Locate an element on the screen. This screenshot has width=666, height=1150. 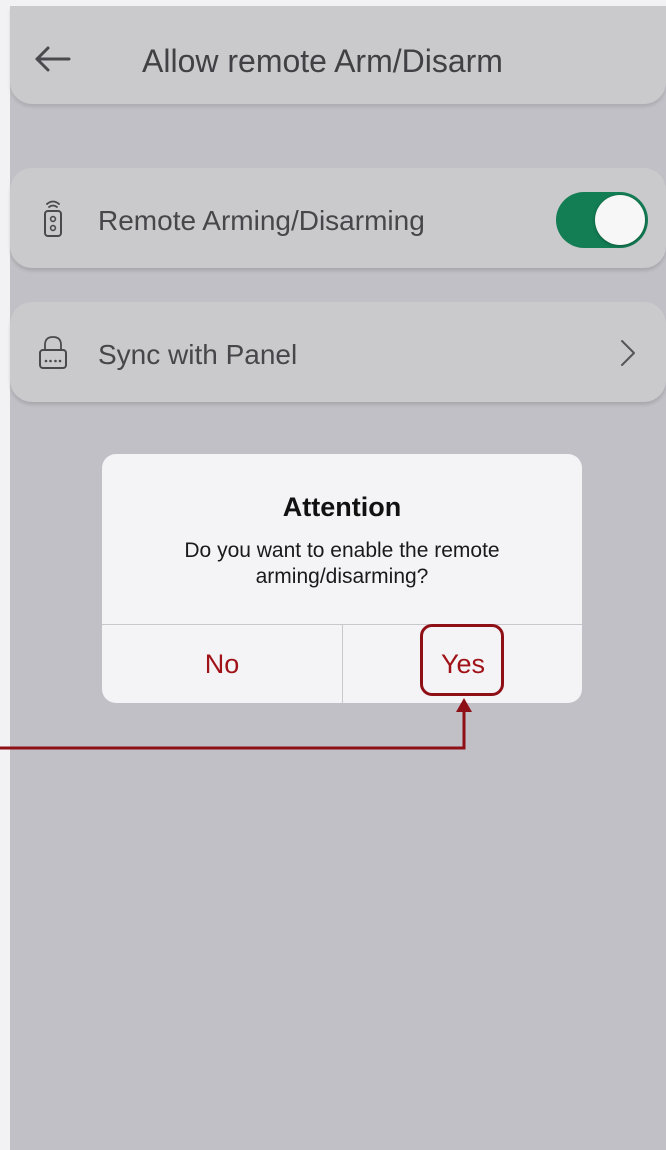
dialog-title: Attention is located at coordinates (342, 507).